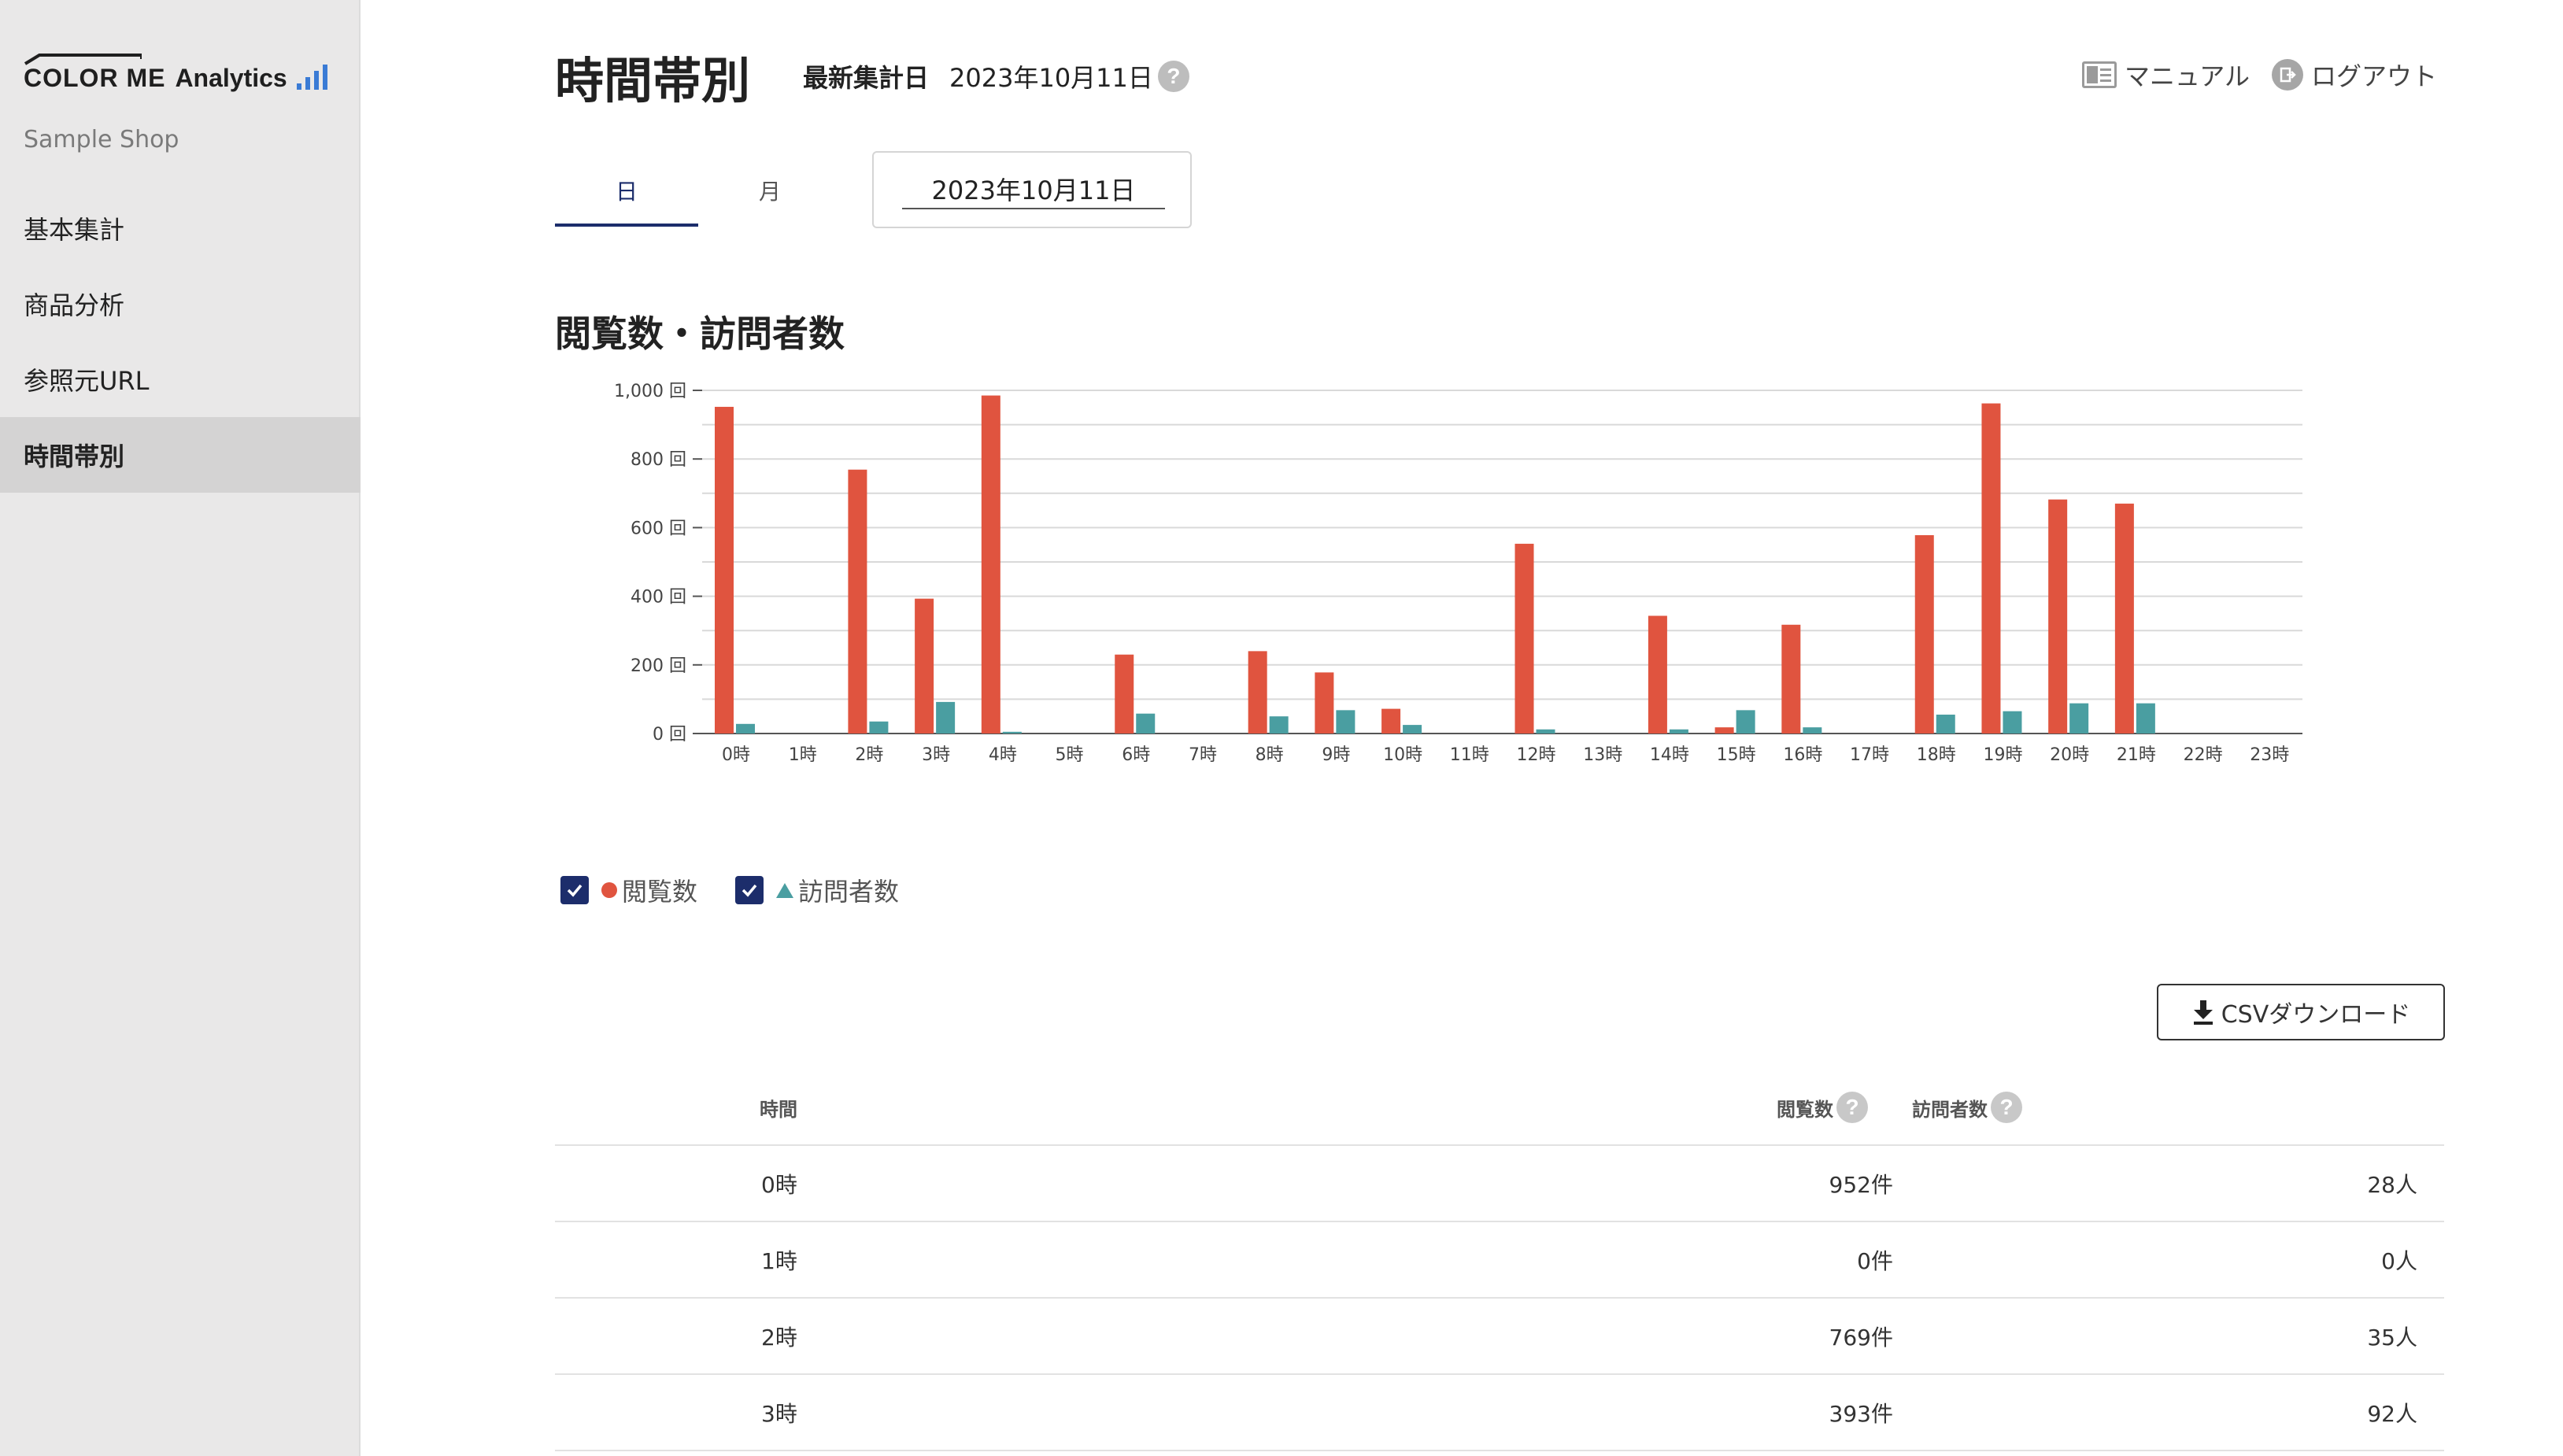 The width and height of the screenshot is (2563, 1456). I want to click on cell-visitors: 92人, so click(2392, 1413).